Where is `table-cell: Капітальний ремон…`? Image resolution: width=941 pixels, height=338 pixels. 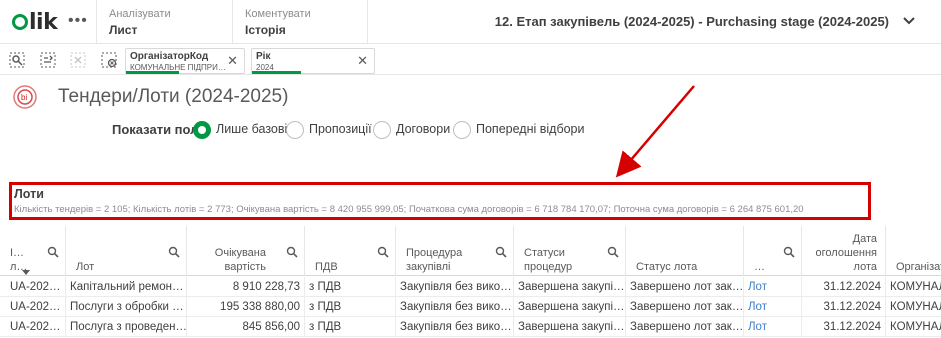
table-cell: Капітальний ремон… is located at coordinates (126, 287).